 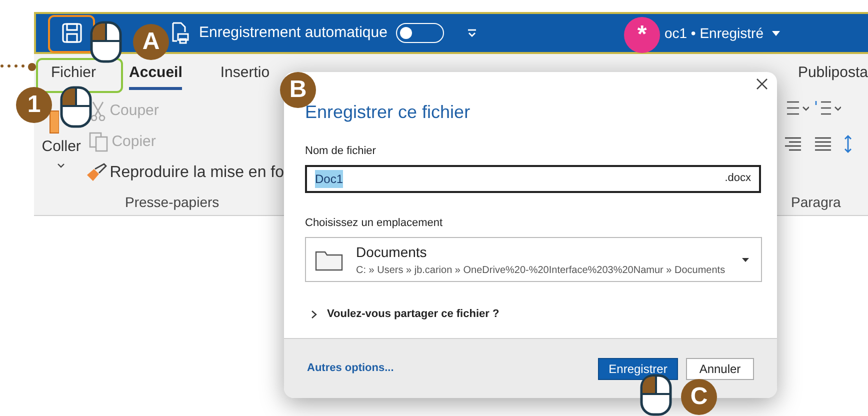 What do you see at coordinates (97, 111) in the screenshot?
I see `scissors-icon` at bounding box center [97, 111].